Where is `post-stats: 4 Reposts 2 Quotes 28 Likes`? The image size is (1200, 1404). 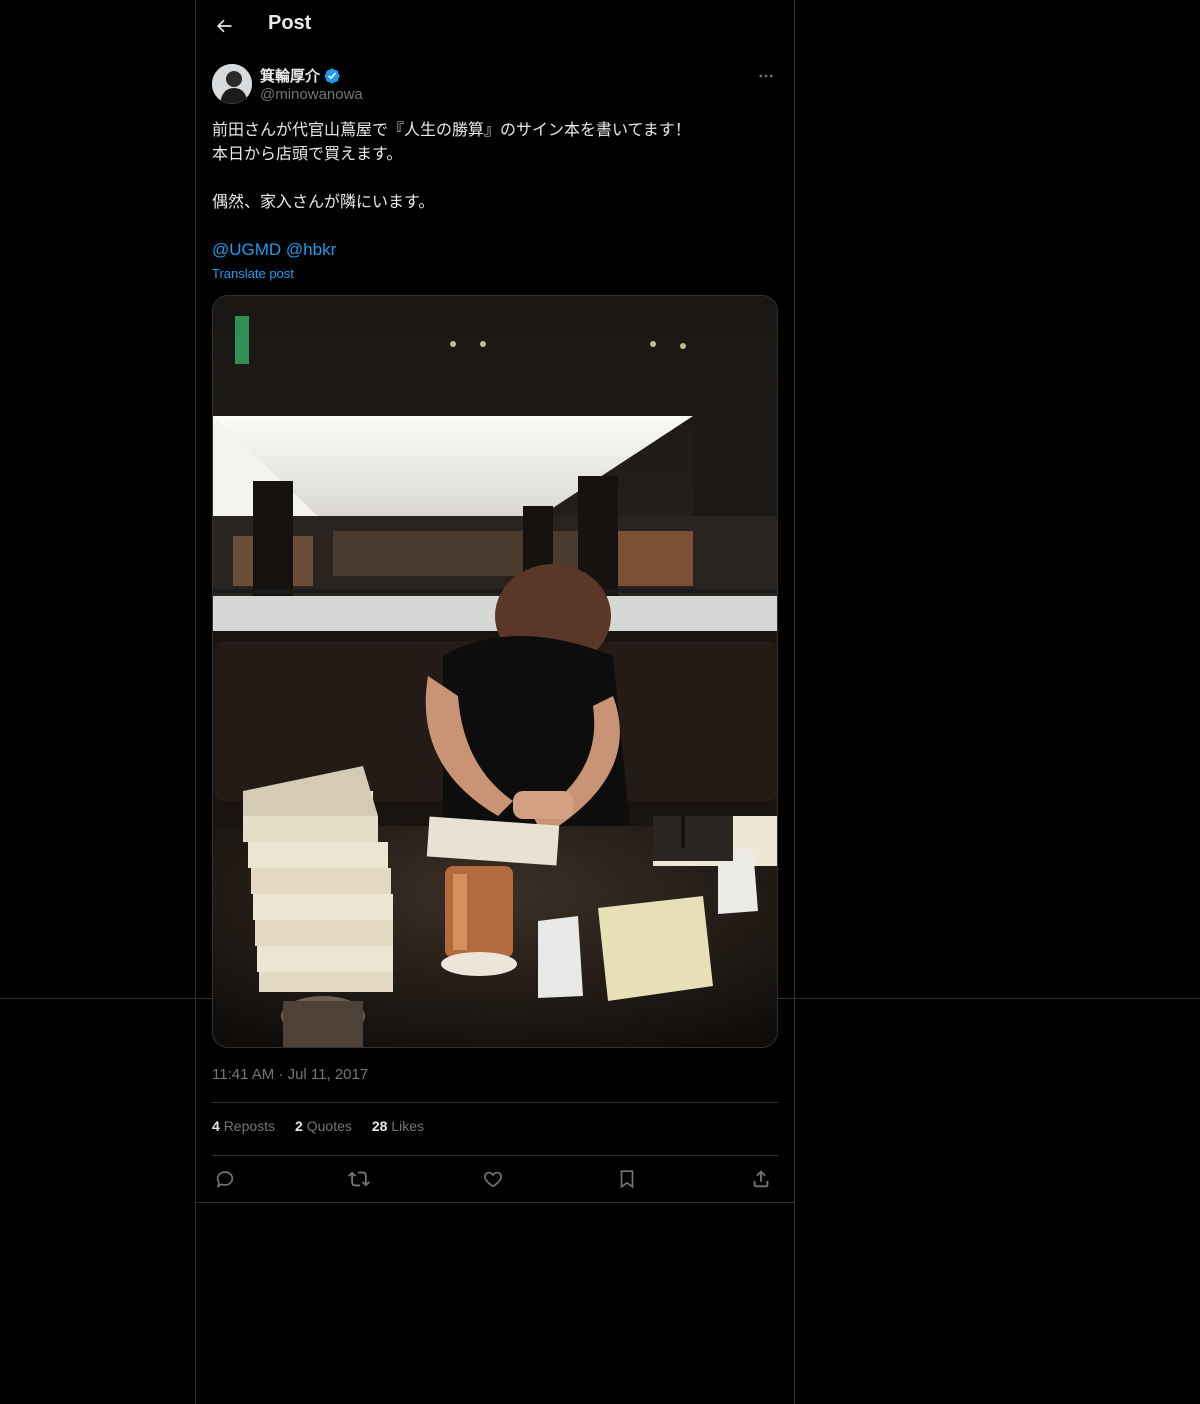 post-stats: 4 Reposts 2 Quotes 28 Likes is located at coordinates (318, 1126).